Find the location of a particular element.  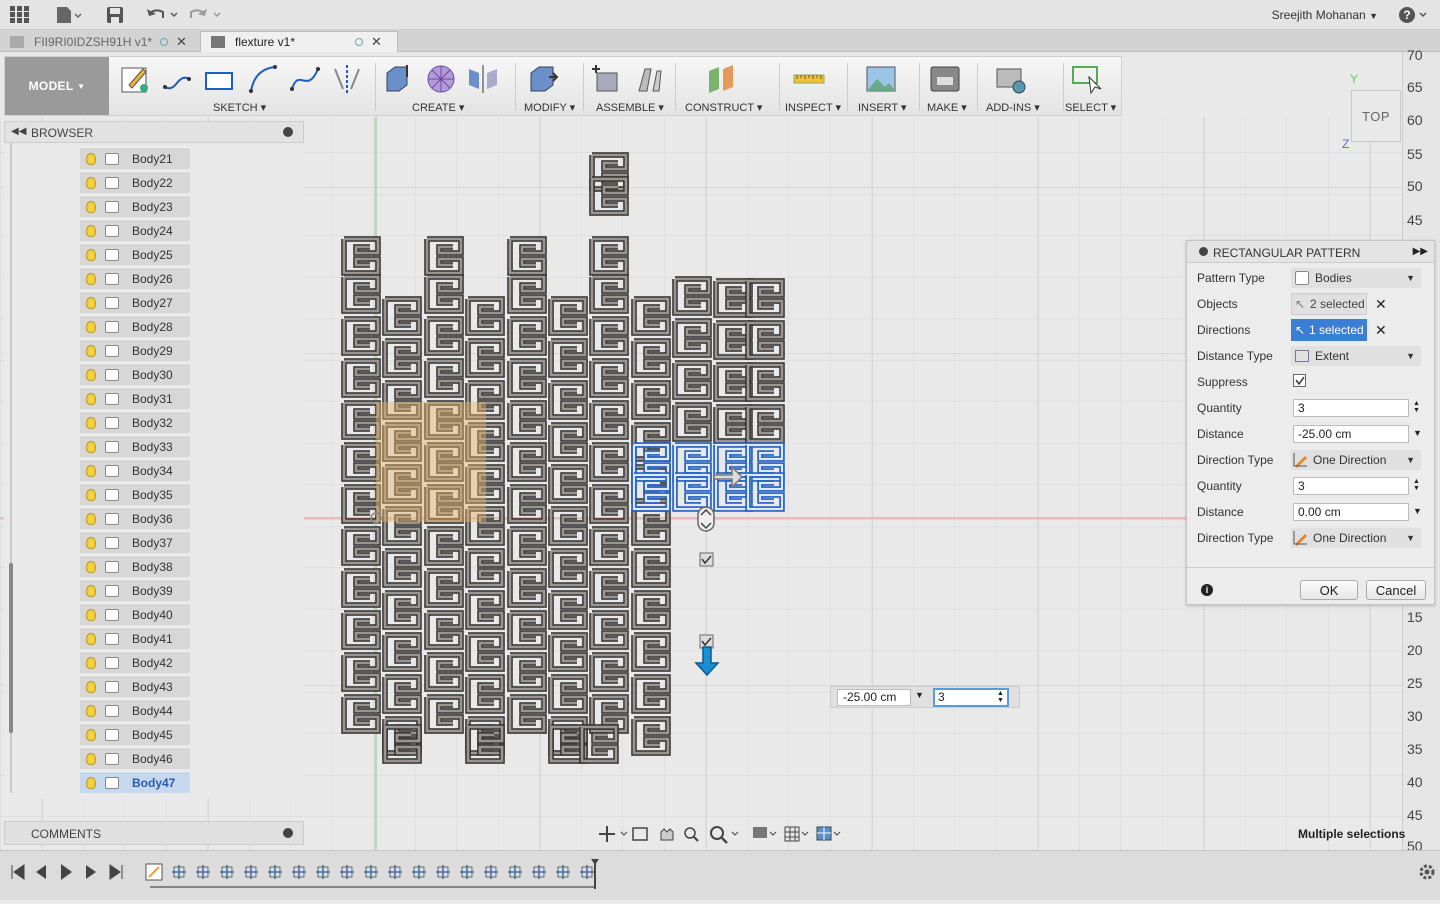

viewports-icon is located at coordinates (828, 833).